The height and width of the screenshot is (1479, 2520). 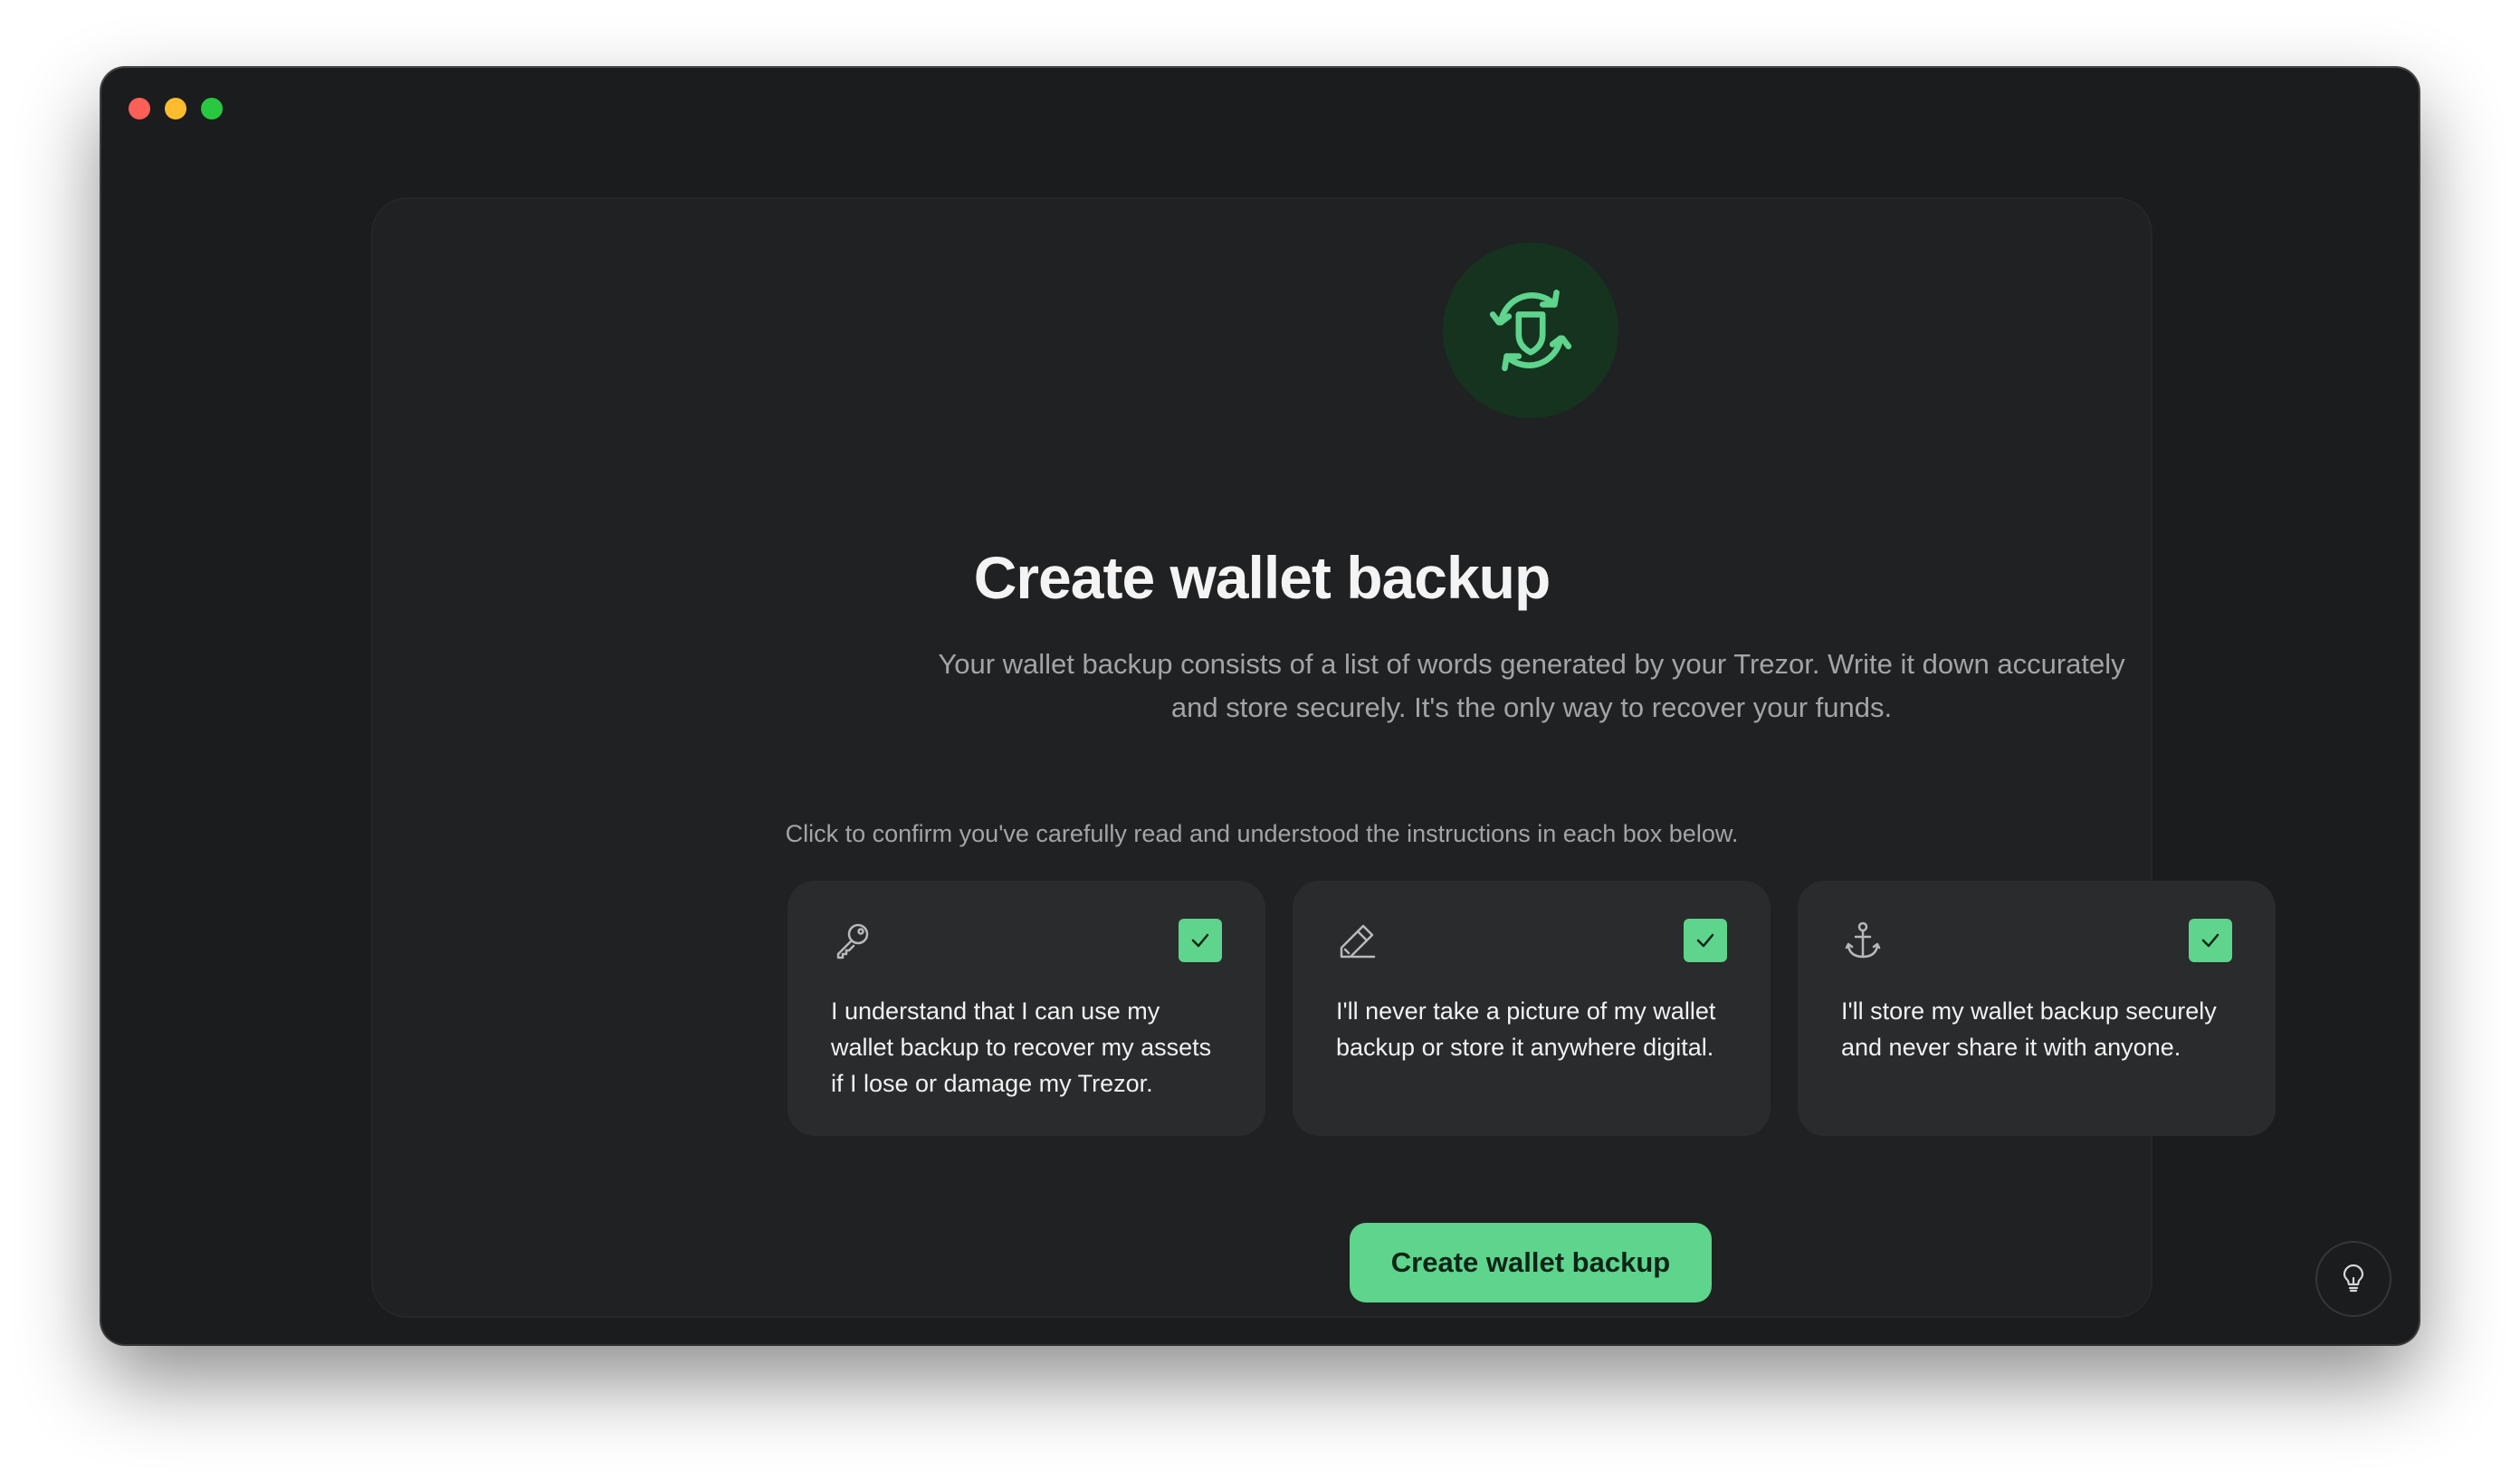 What do you see at coordinates (212, 108) in the screenshot?
I see `zoom-window-button` at bounding box center [212, 108].